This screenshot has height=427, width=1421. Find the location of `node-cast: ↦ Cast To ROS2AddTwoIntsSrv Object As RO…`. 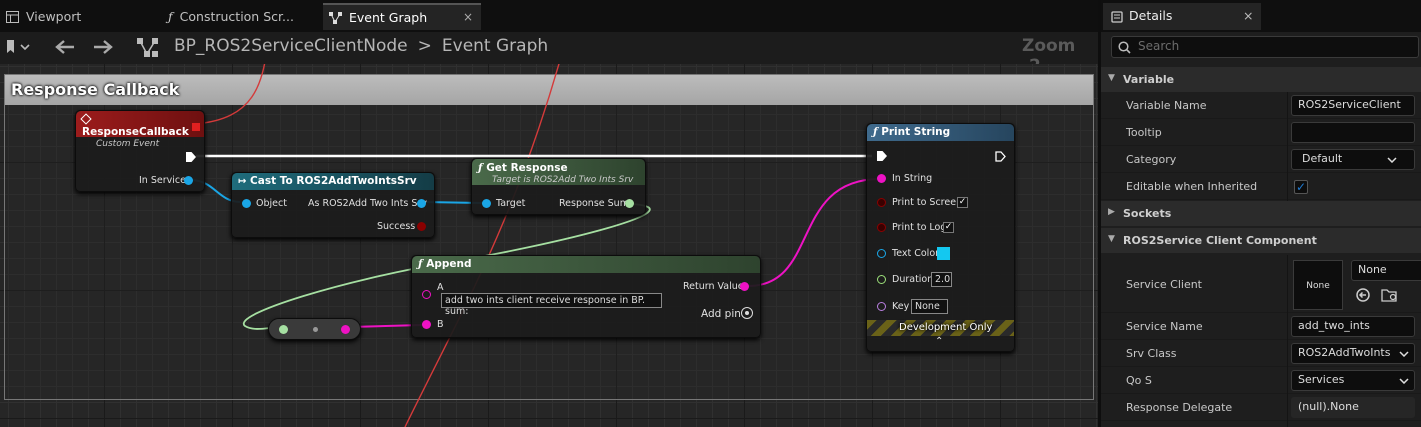

node-cast: ↦ Cast To ROS2AddTwoIntsSrv Object As RO… is located at coordinates (333, 205).